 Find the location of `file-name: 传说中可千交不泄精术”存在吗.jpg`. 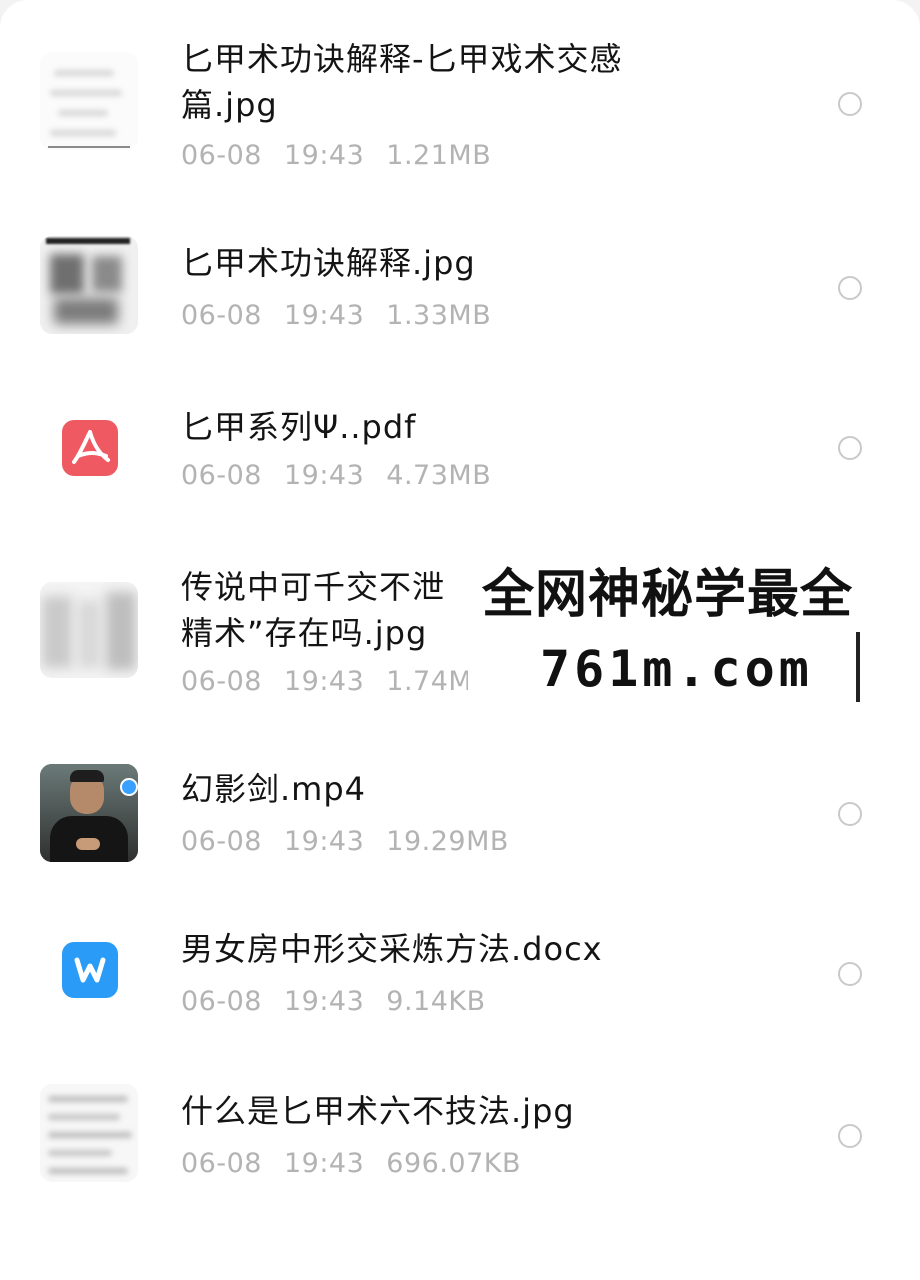

file-name: 传说中可千交不泄精术”存在吗.jpg is located at coordinates (313, 610).